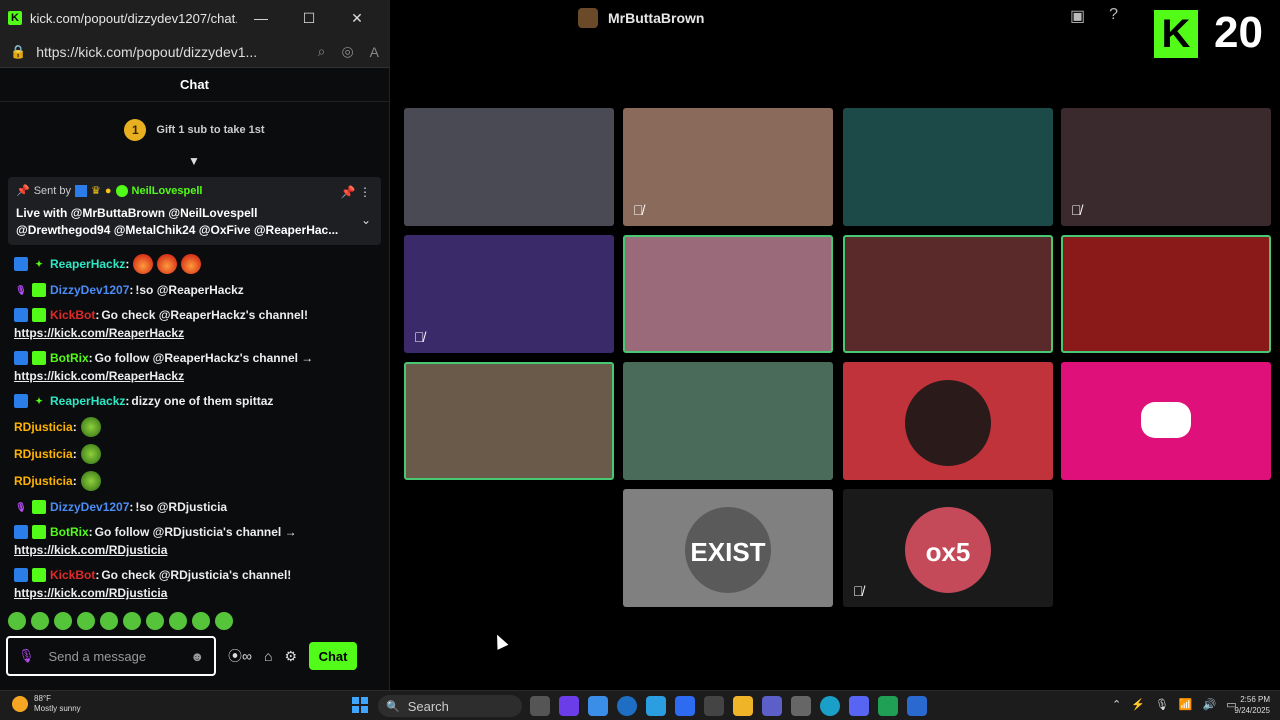 This screenshot has width=1280, height=720. I want to click on message-input: 🎙 Send a message ☻, so click(111, 656).